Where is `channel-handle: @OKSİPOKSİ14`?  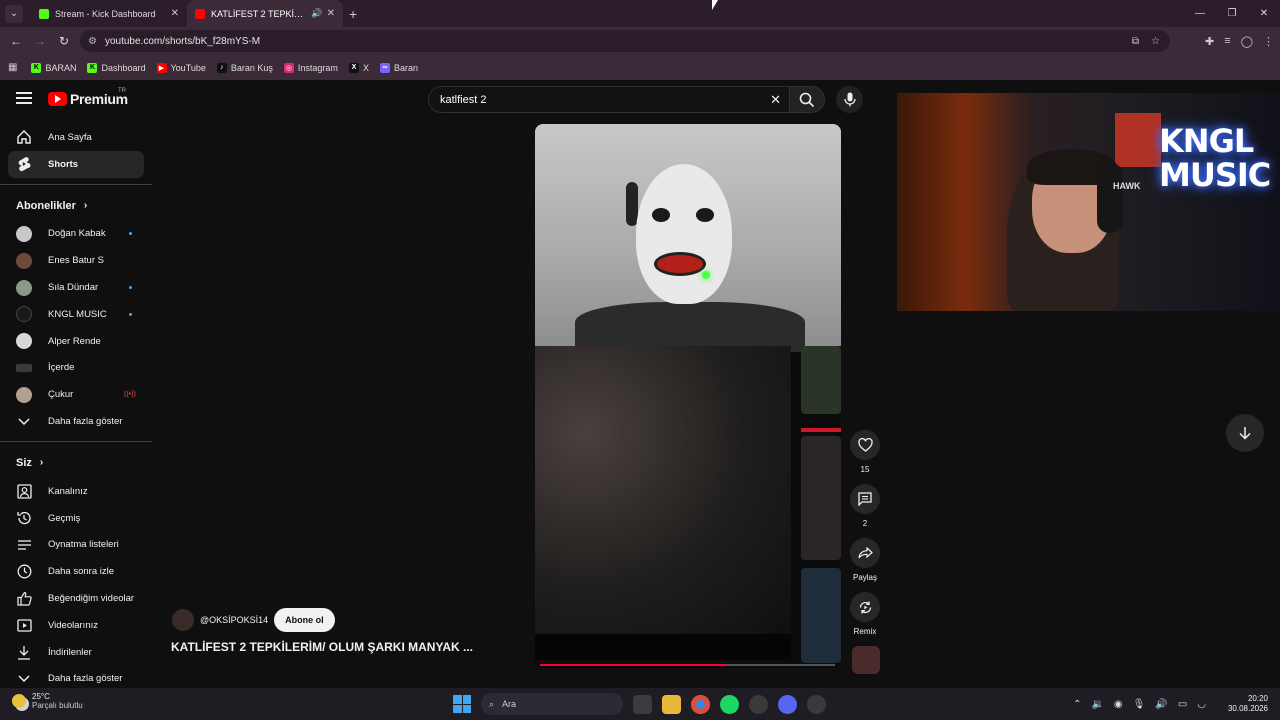
channel-handle: @OKSİPOKSİ14 is located at coordinates (234, 620).